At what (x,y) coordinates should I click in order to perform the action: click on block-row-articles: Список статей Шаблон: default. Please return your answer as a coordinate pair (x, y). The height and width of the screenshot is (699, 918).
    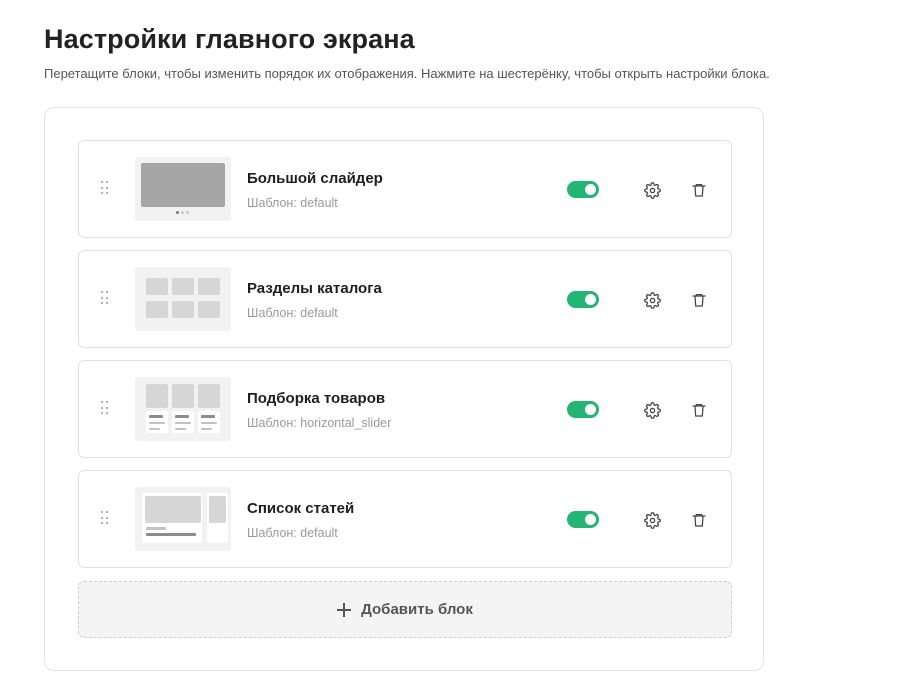
    Looking at the image, I should click on (405, 519).